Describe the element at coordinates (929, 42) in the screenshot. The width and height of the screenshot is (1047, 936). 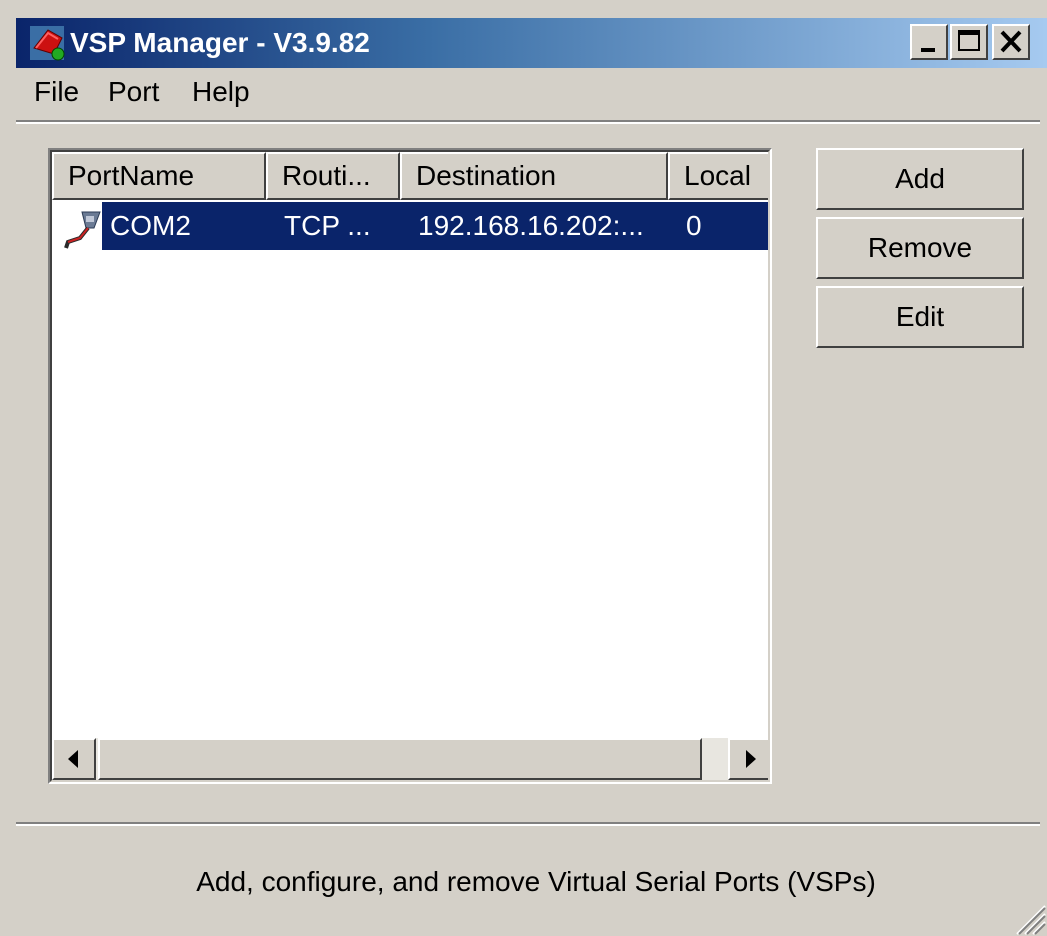
I see `minimize-button` at that location.